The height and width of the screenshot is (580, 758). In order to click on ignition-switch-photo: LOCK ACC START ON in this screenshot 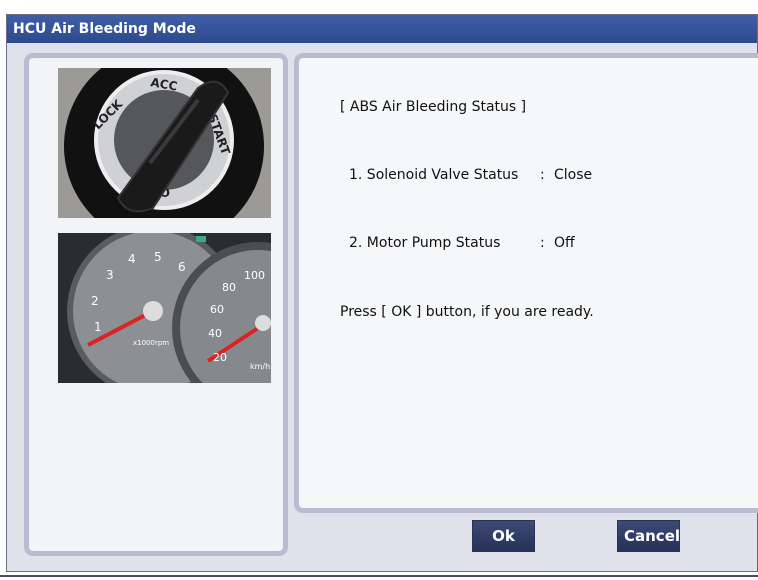, I will do `click(164, 143)`.